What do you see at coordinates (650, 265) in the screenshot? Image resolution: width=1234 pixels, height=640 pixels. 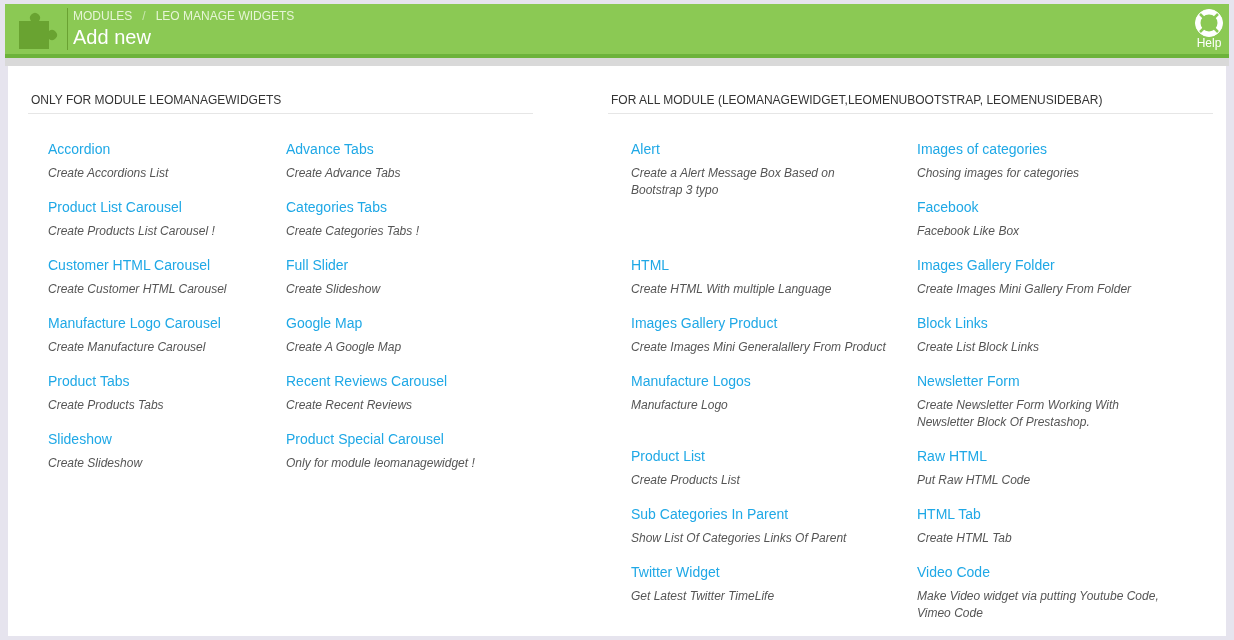 I see `widget-link: HTML` at bounding box center [650, 265].